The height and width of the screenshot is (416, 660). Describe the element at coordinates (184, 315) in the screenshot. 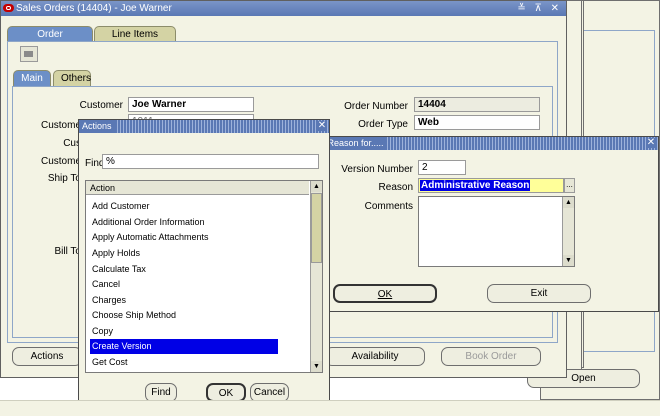

I see `list-item: Choose Ship Method` at that location.